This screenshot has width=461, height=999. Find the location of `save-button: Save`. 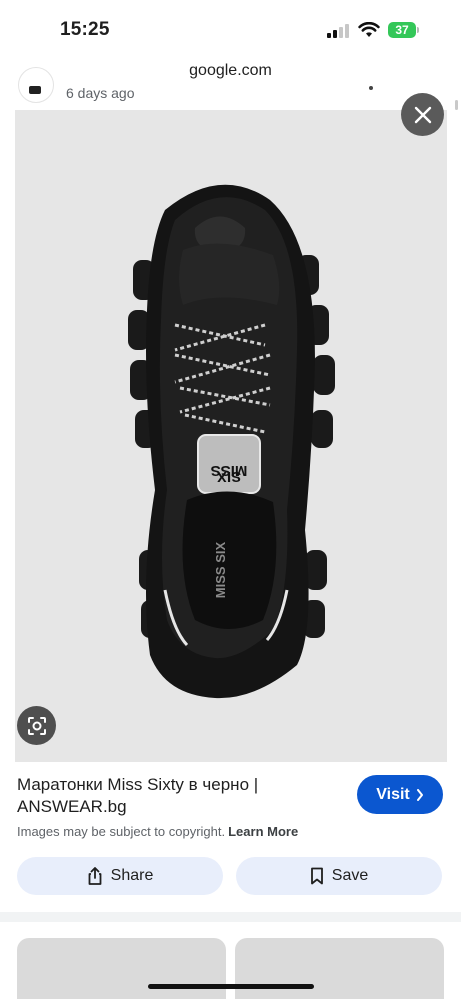

save-button: Save is located at coordinates (339, 876).